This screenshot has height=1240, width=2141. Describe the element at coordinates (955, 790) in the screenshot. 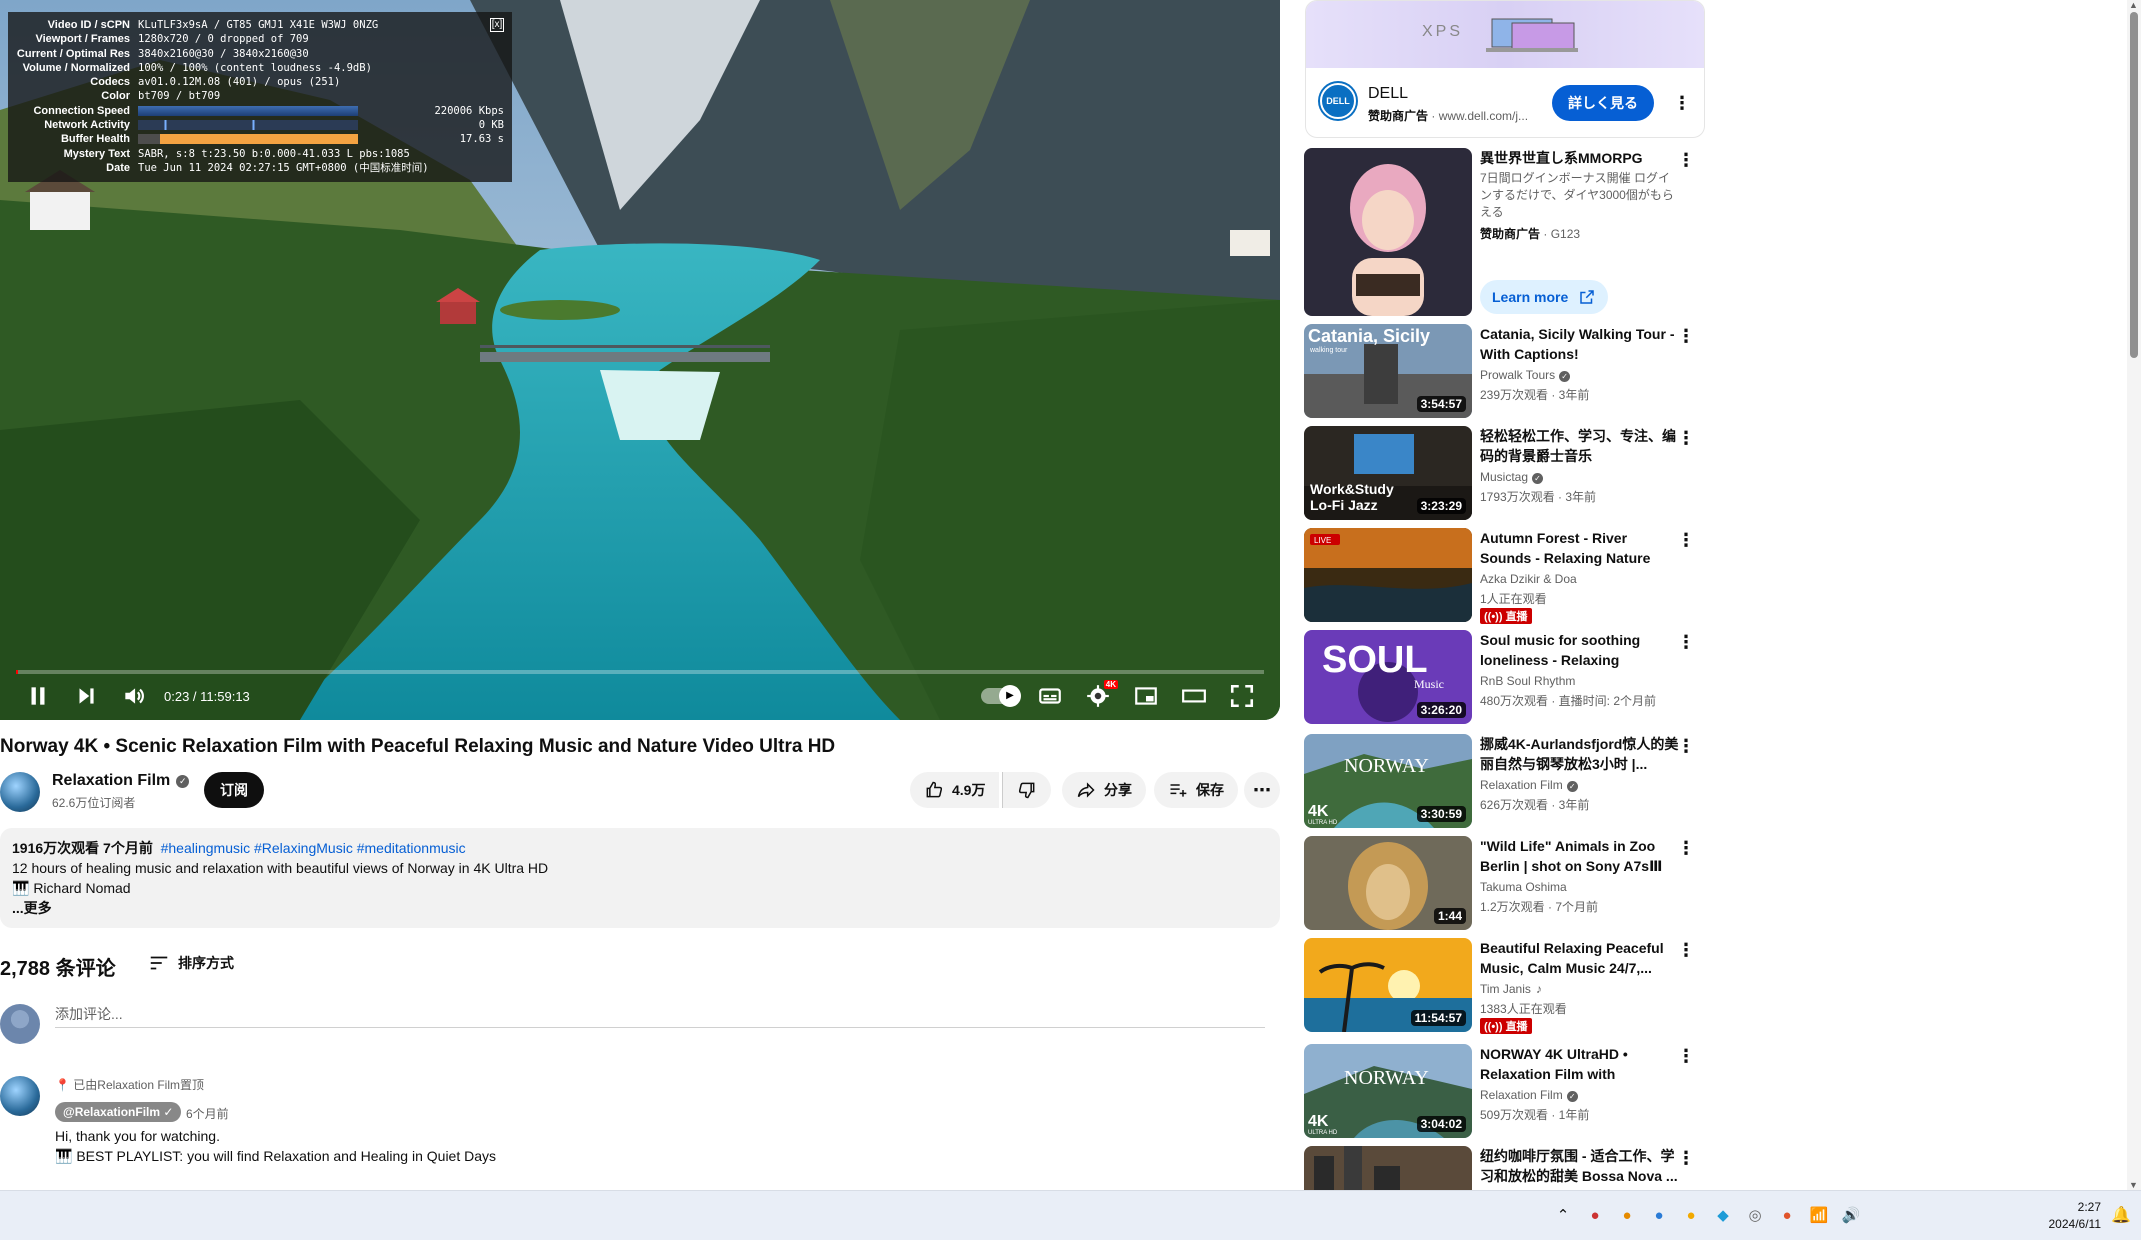

I see `like-button: 4.9万` at that location.